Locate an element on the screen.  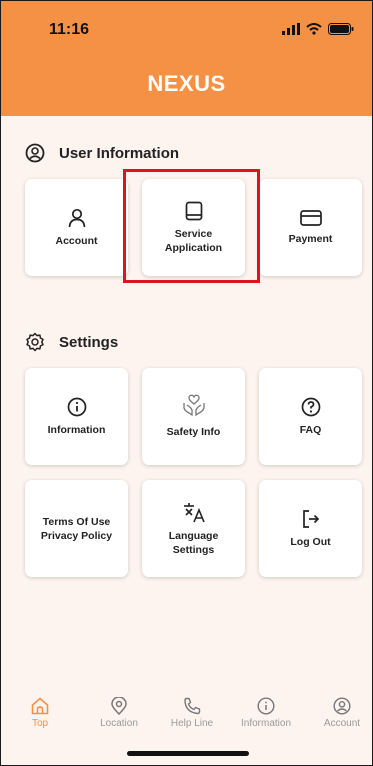
user-icon is located at coordinates (76, 217).